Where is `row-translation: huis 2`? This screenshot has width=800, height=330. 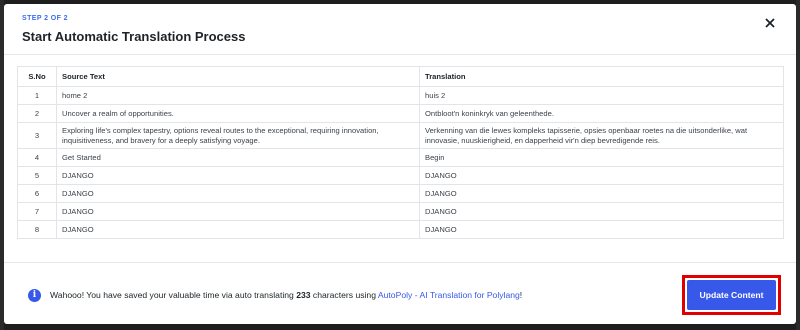 row-translation: huis 2 is located at coordinates (601, 95).